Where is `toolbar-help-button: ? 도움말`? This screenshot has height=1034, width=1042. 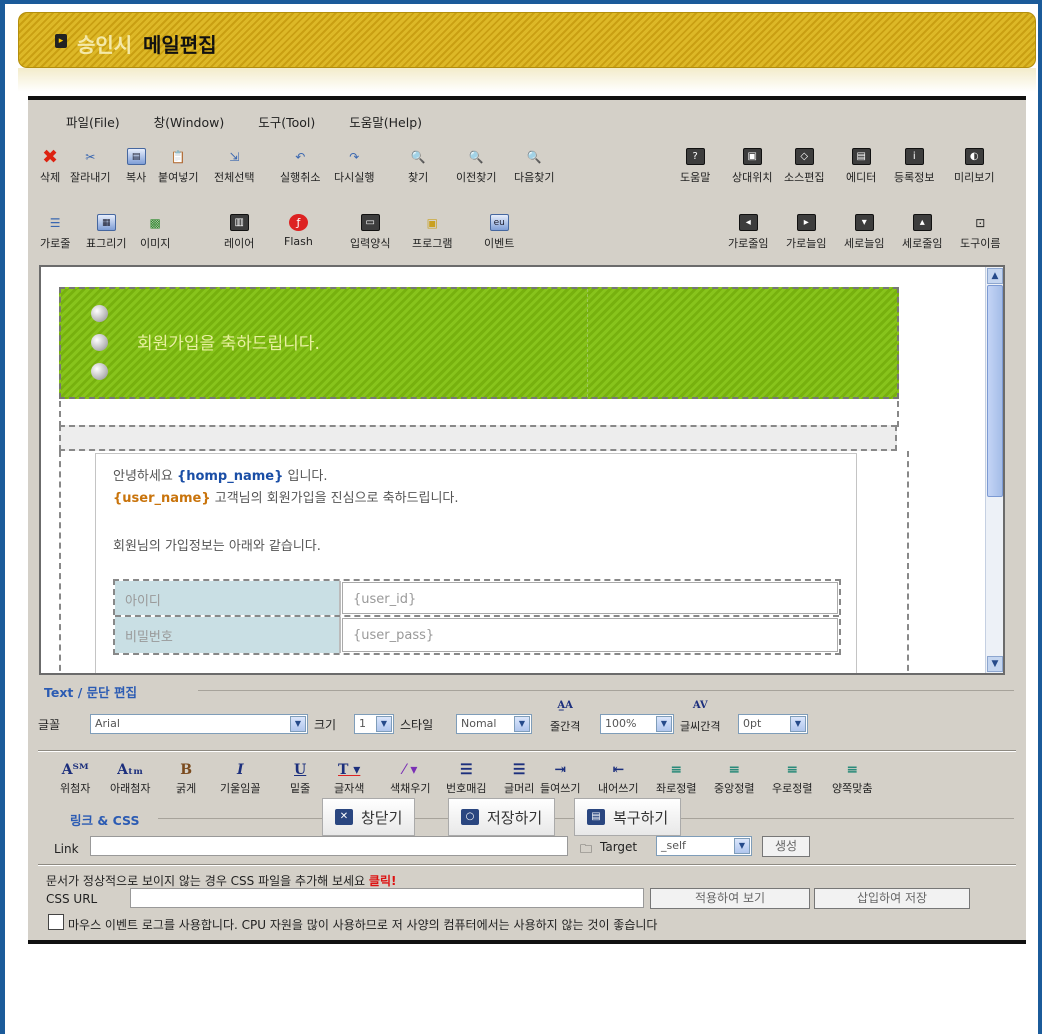 toolbar-help-button: ? 도움말 is located at coordinates (695, 166).